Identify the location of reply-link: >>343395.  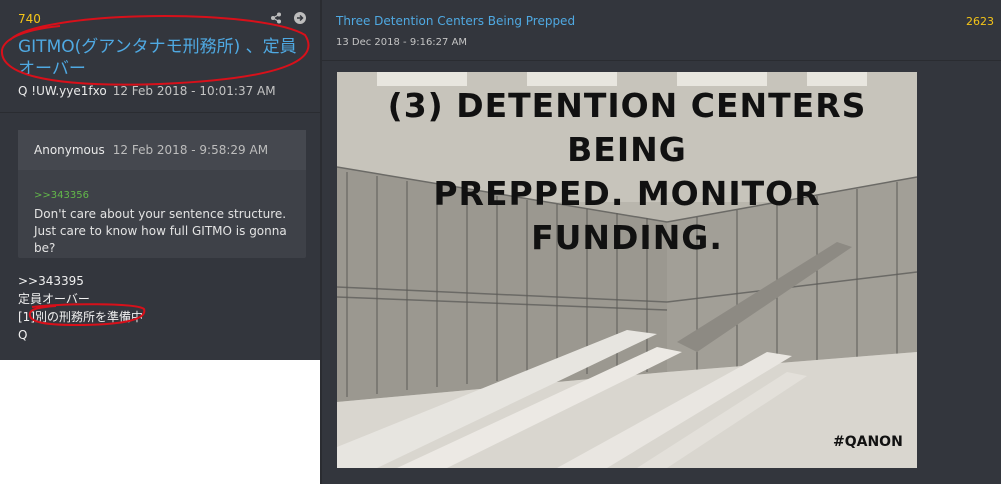
(80, 281).